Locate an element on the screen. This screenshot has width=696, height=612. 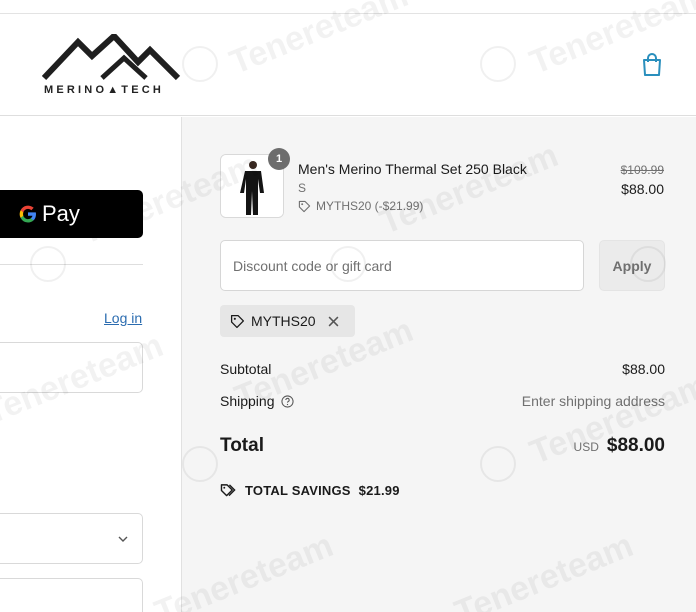
product-variant: S is located at coordinates (302, 188).